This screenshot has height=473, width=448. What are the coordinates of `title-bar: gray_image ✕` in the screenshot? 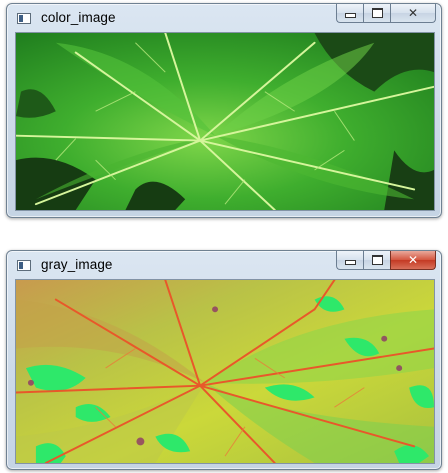 It's located at (224, 264).